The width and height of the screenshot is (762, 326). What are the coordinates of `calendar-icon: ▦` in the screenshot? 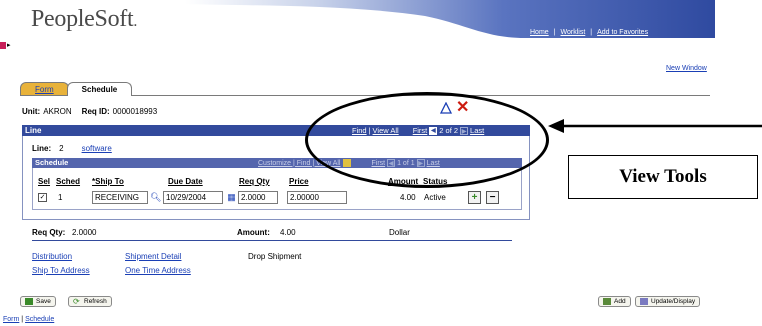 It's located at (231, 197).